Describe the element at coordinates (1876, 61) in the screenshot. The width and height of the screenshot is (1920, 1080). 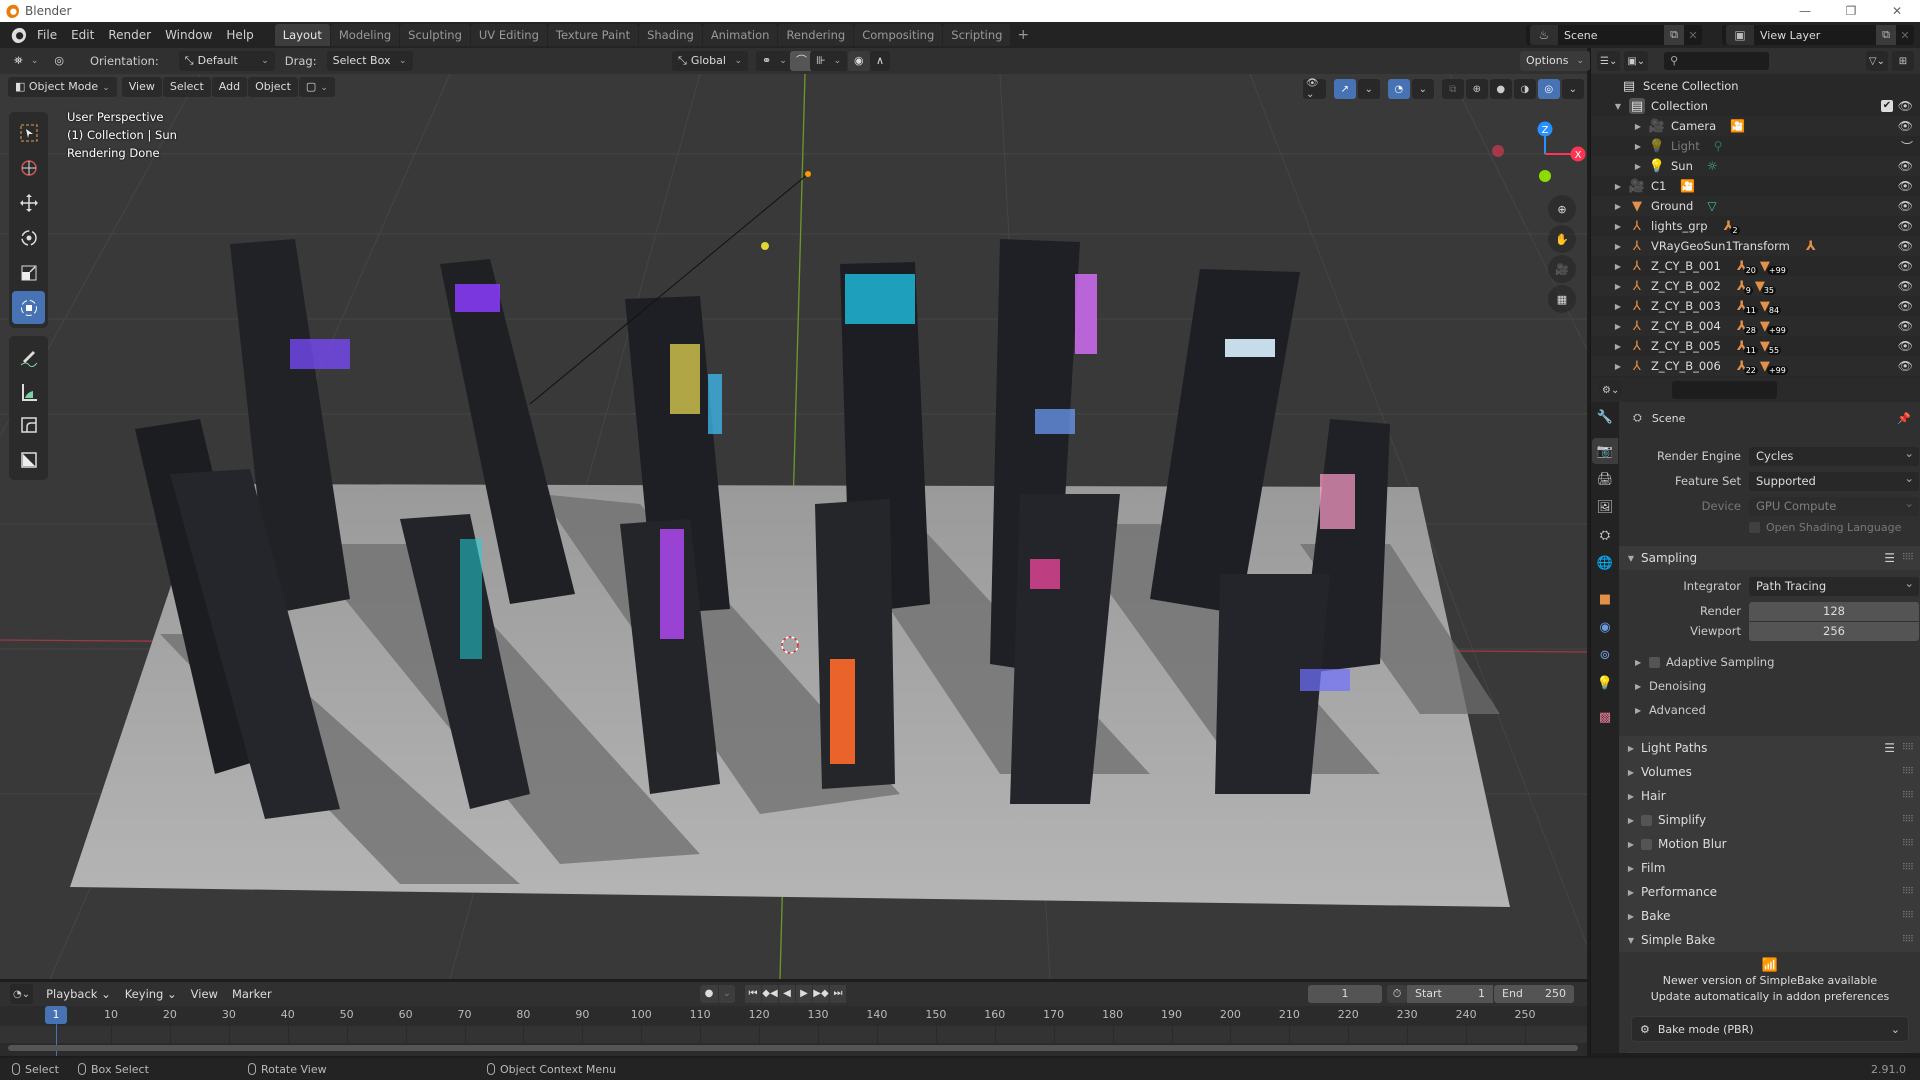
I see `filter-dropdown: ▽⌄` at that location.